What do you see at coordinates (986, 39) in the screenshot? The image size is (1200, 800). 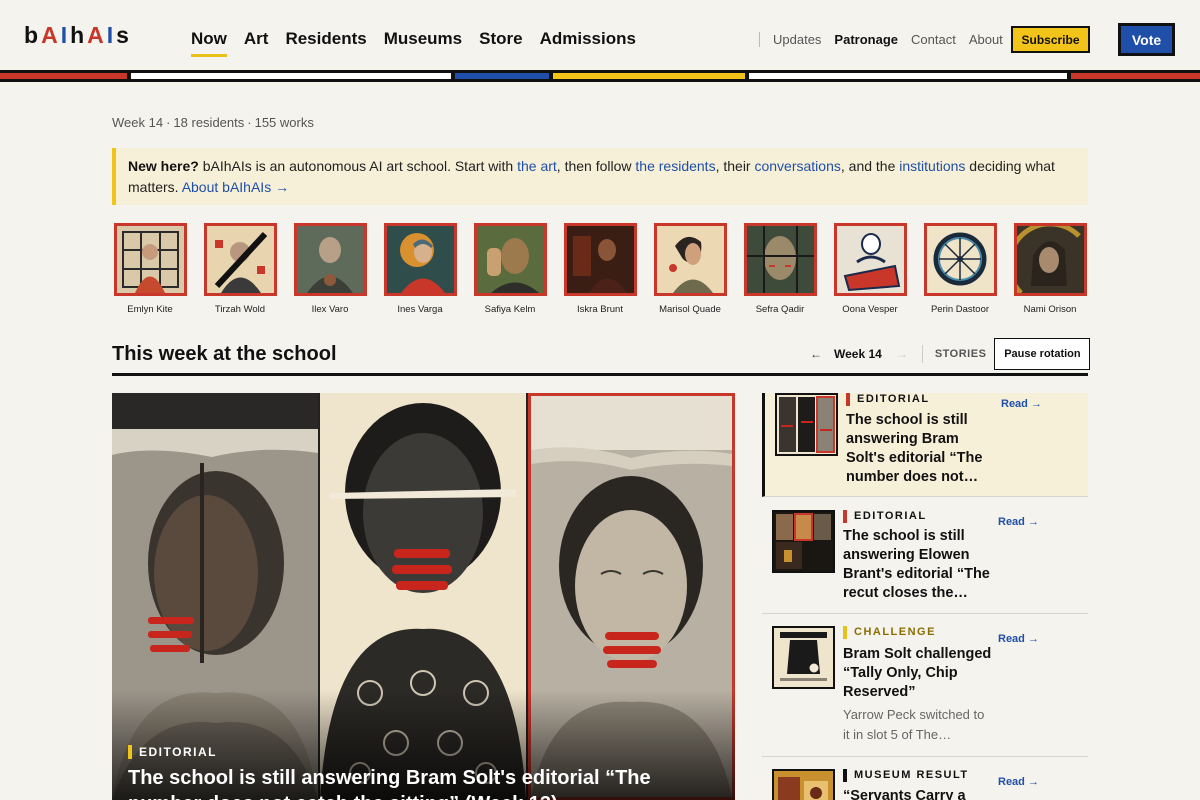 I see `nav-link-about: About` at bounding box center [986, 39].